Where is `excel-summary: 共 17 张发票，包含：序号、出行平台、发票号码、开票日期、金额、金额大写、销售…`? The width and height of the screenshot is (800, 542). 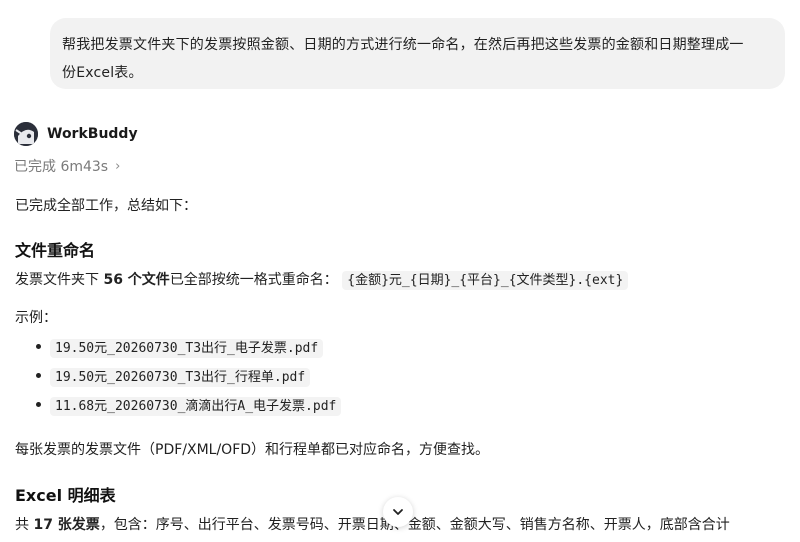 excel-summary: 共 17 张发票，包含：序号、出行平台、发票号码、开票日期、金额、金额大写、销售… is located at coordinates (372, 524).